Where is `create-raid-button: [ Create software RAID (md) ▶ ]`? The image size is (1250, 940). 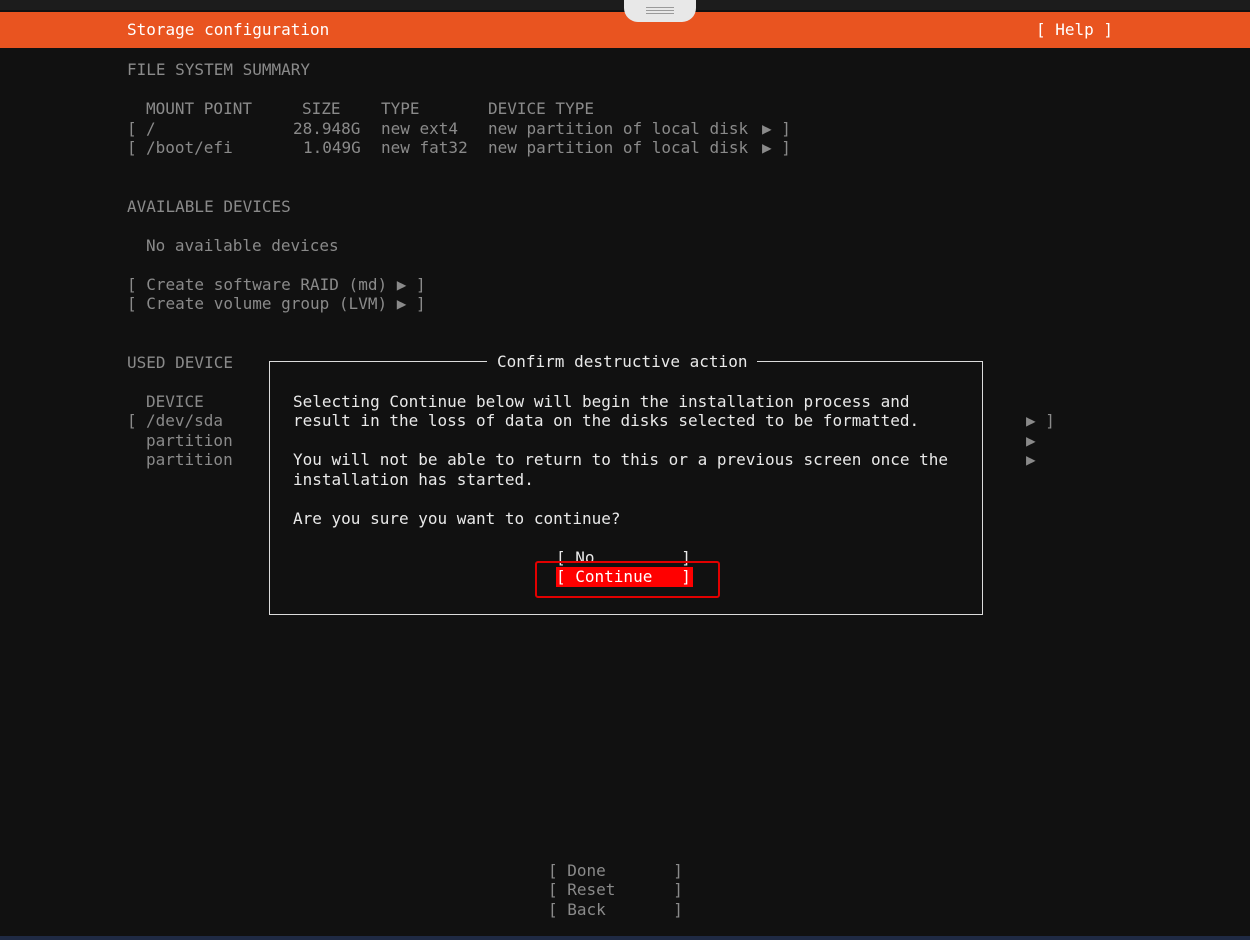 create-raid-button: [ Create software RAID (md) ▶ ] is located at coordinates (276, 285).